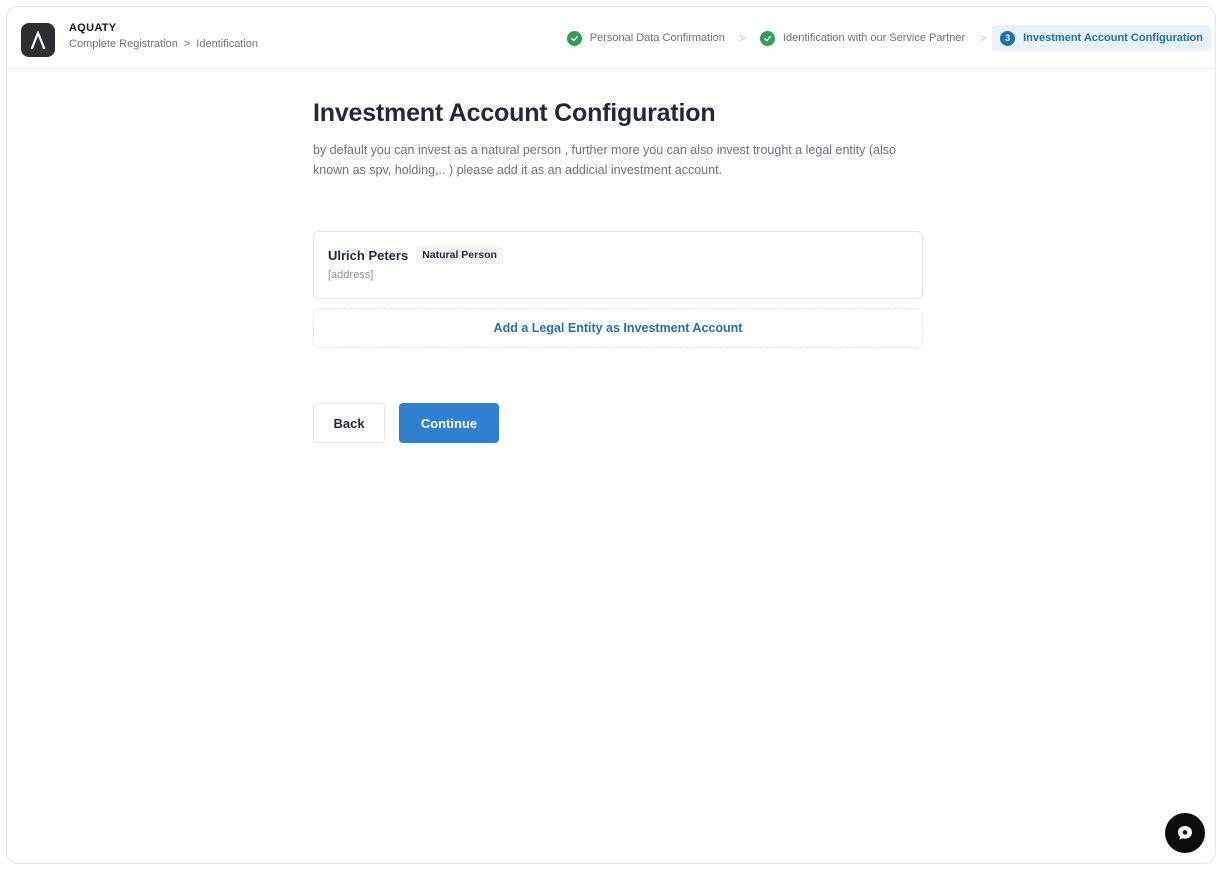 Image resolution: width=1222 pixels, height=870 pixels. Describe the element at coordinates (93, 28) in the screenshot. I see `brand-name: AQUATY` at that location.